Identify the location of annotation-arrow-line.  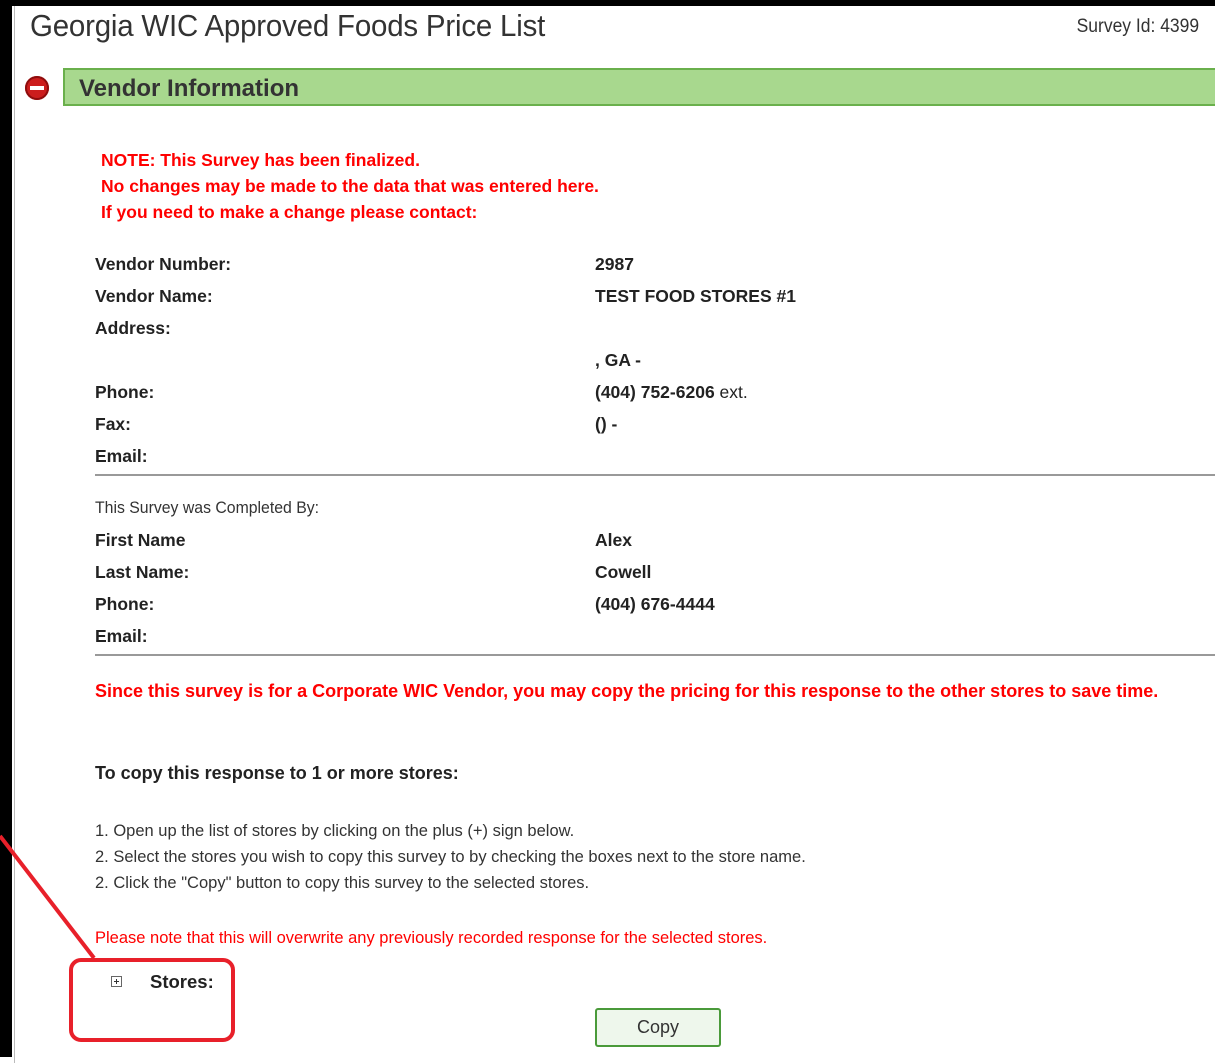
(48, 897).